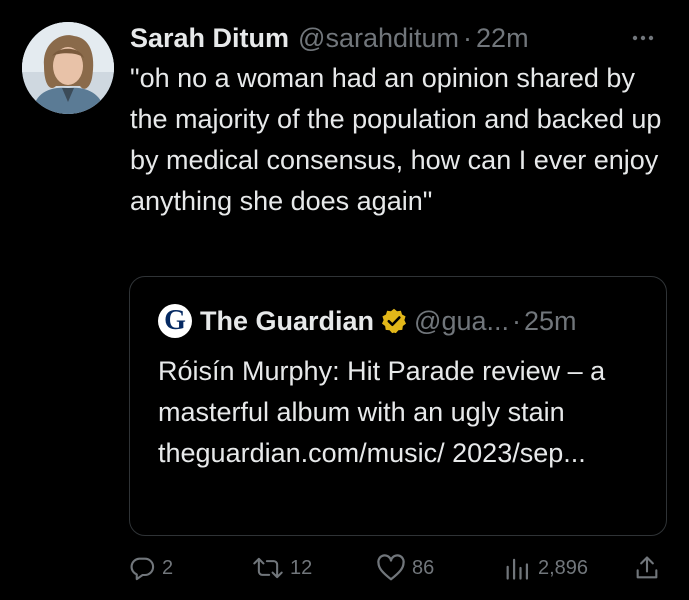  Describe the element at coordinates (563, 567) in the screenshot. I see `views-count: 2,896` at that location.